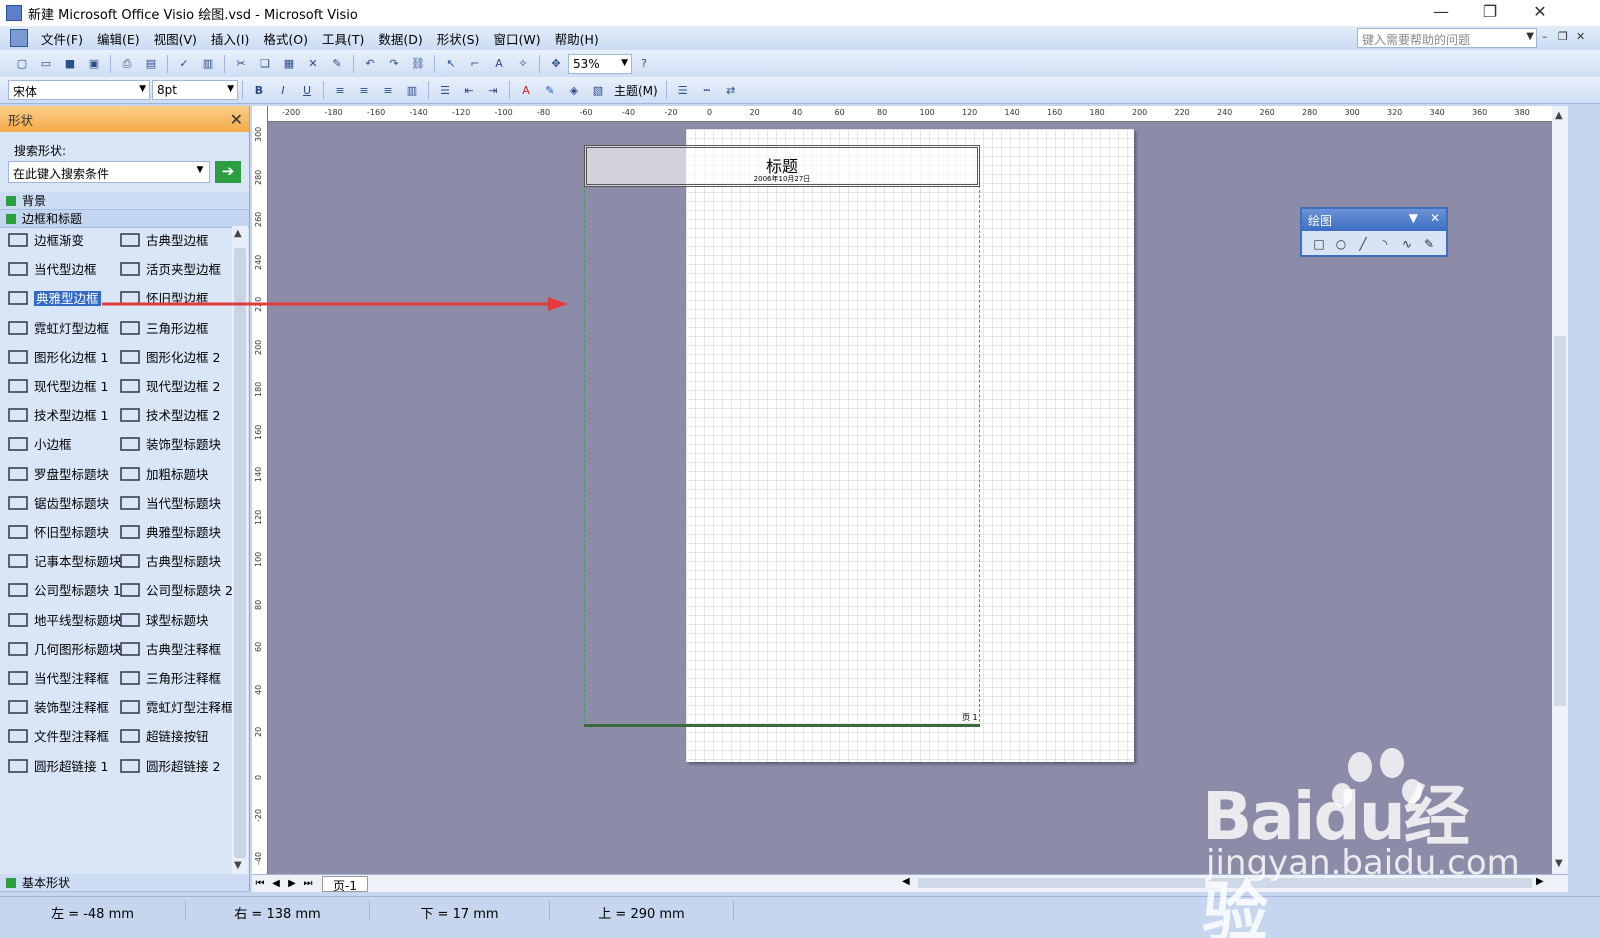  What do you see at coordinates (285, 38) in the screenshot?
I see `menu-format: 格式(O)` at bounding box center [285, 38].